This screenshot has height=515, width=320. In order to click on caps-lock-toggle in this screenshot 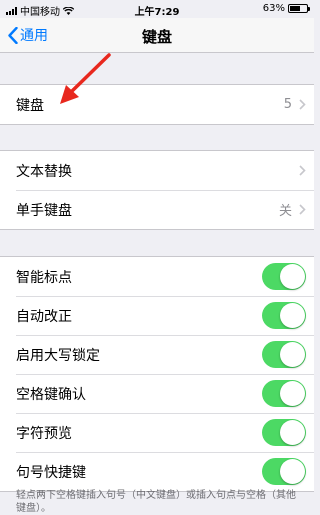, I will do `click(284, 354)`.